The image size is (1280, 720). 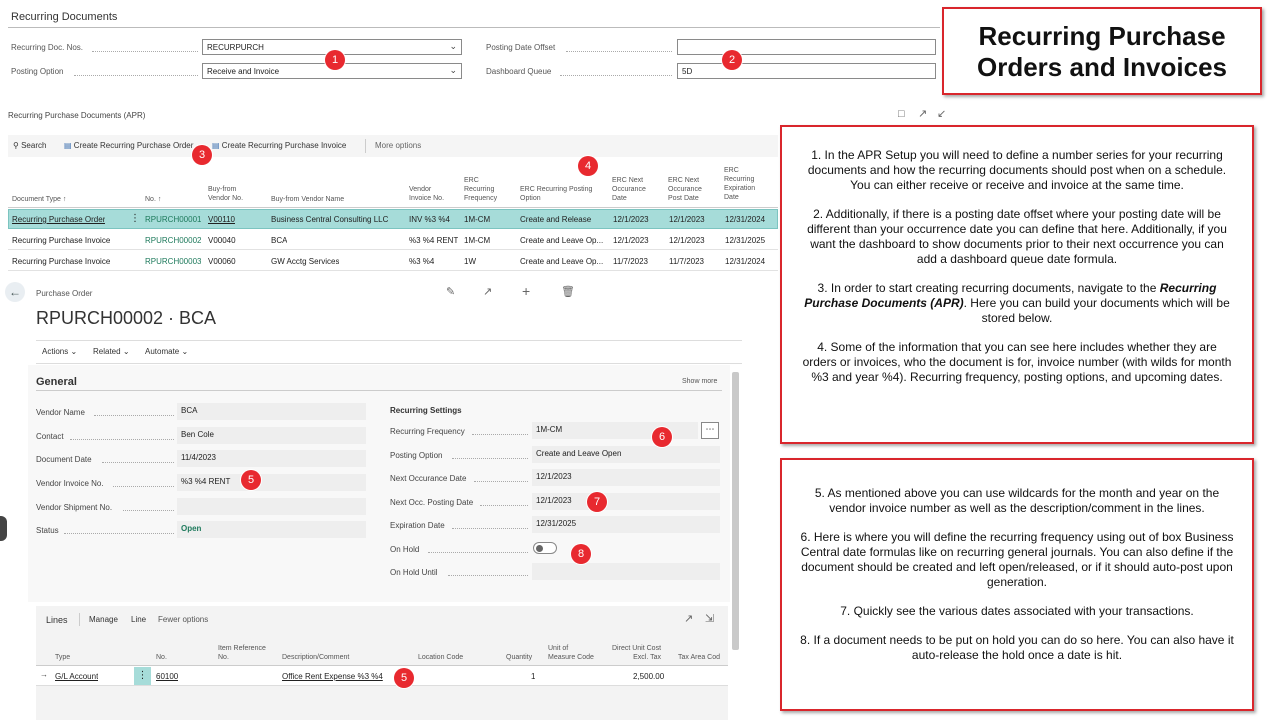 I want to click on delete-icon: 🗑, so click(x=568, y=291).